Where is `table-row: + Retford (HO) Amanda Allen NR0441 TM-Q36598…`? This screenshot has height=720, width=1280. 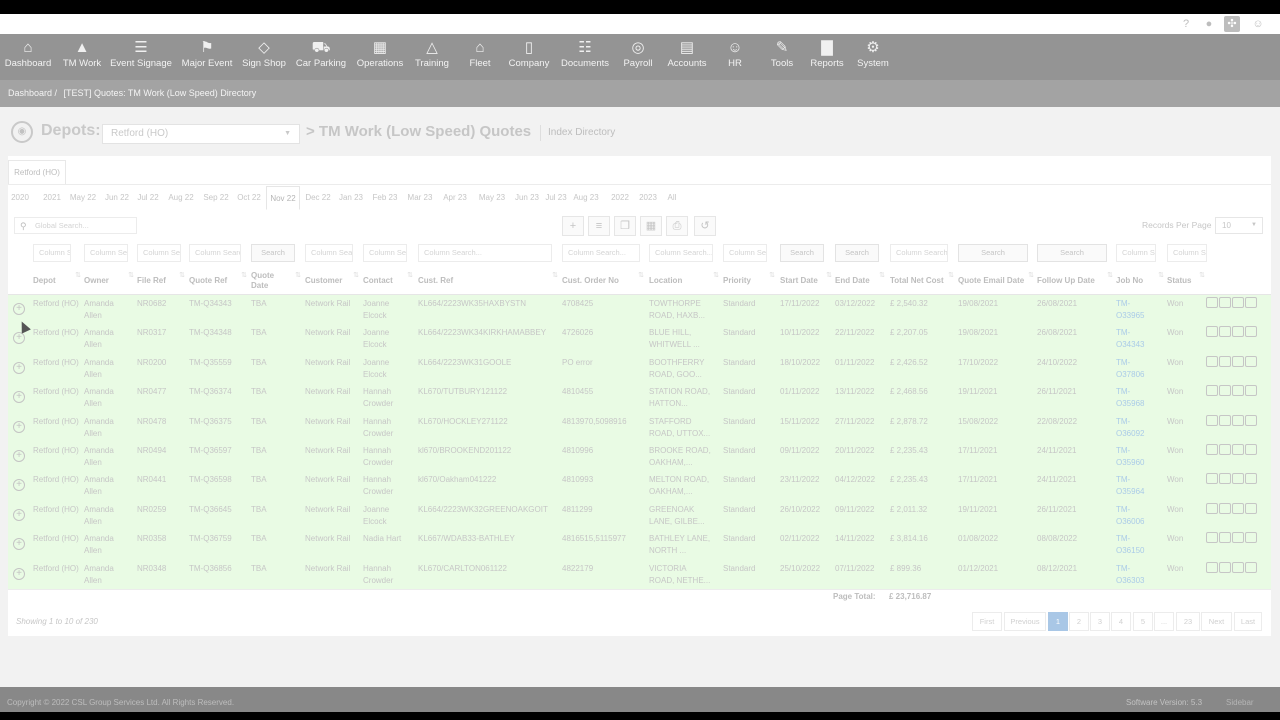 table-row: + Retford (HO) Amanda Allen NR0441 TM-Q36598… is located at coordinates (639, 485).